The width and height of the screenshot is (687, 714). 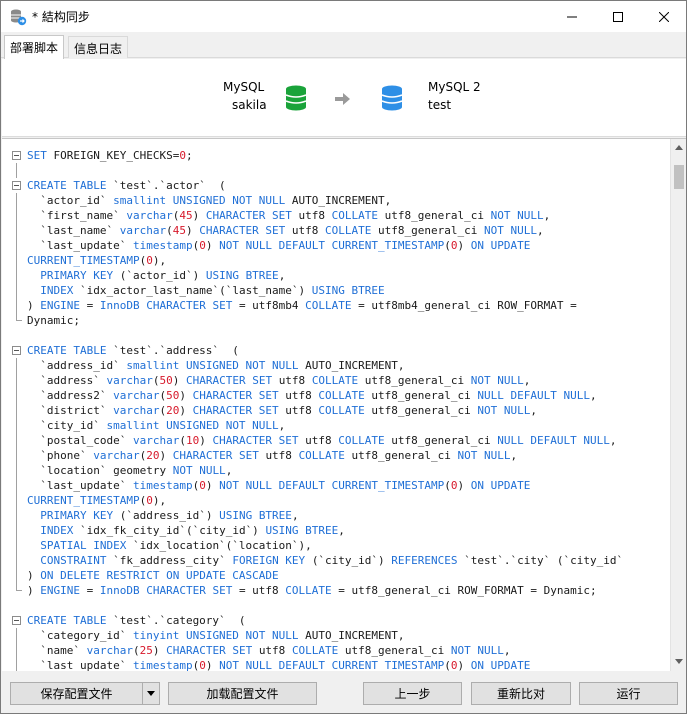 What do you see at coordinates (679, 661) in the screenshot?
I see `scroll-down-icon` at bounding box center [679, 661].